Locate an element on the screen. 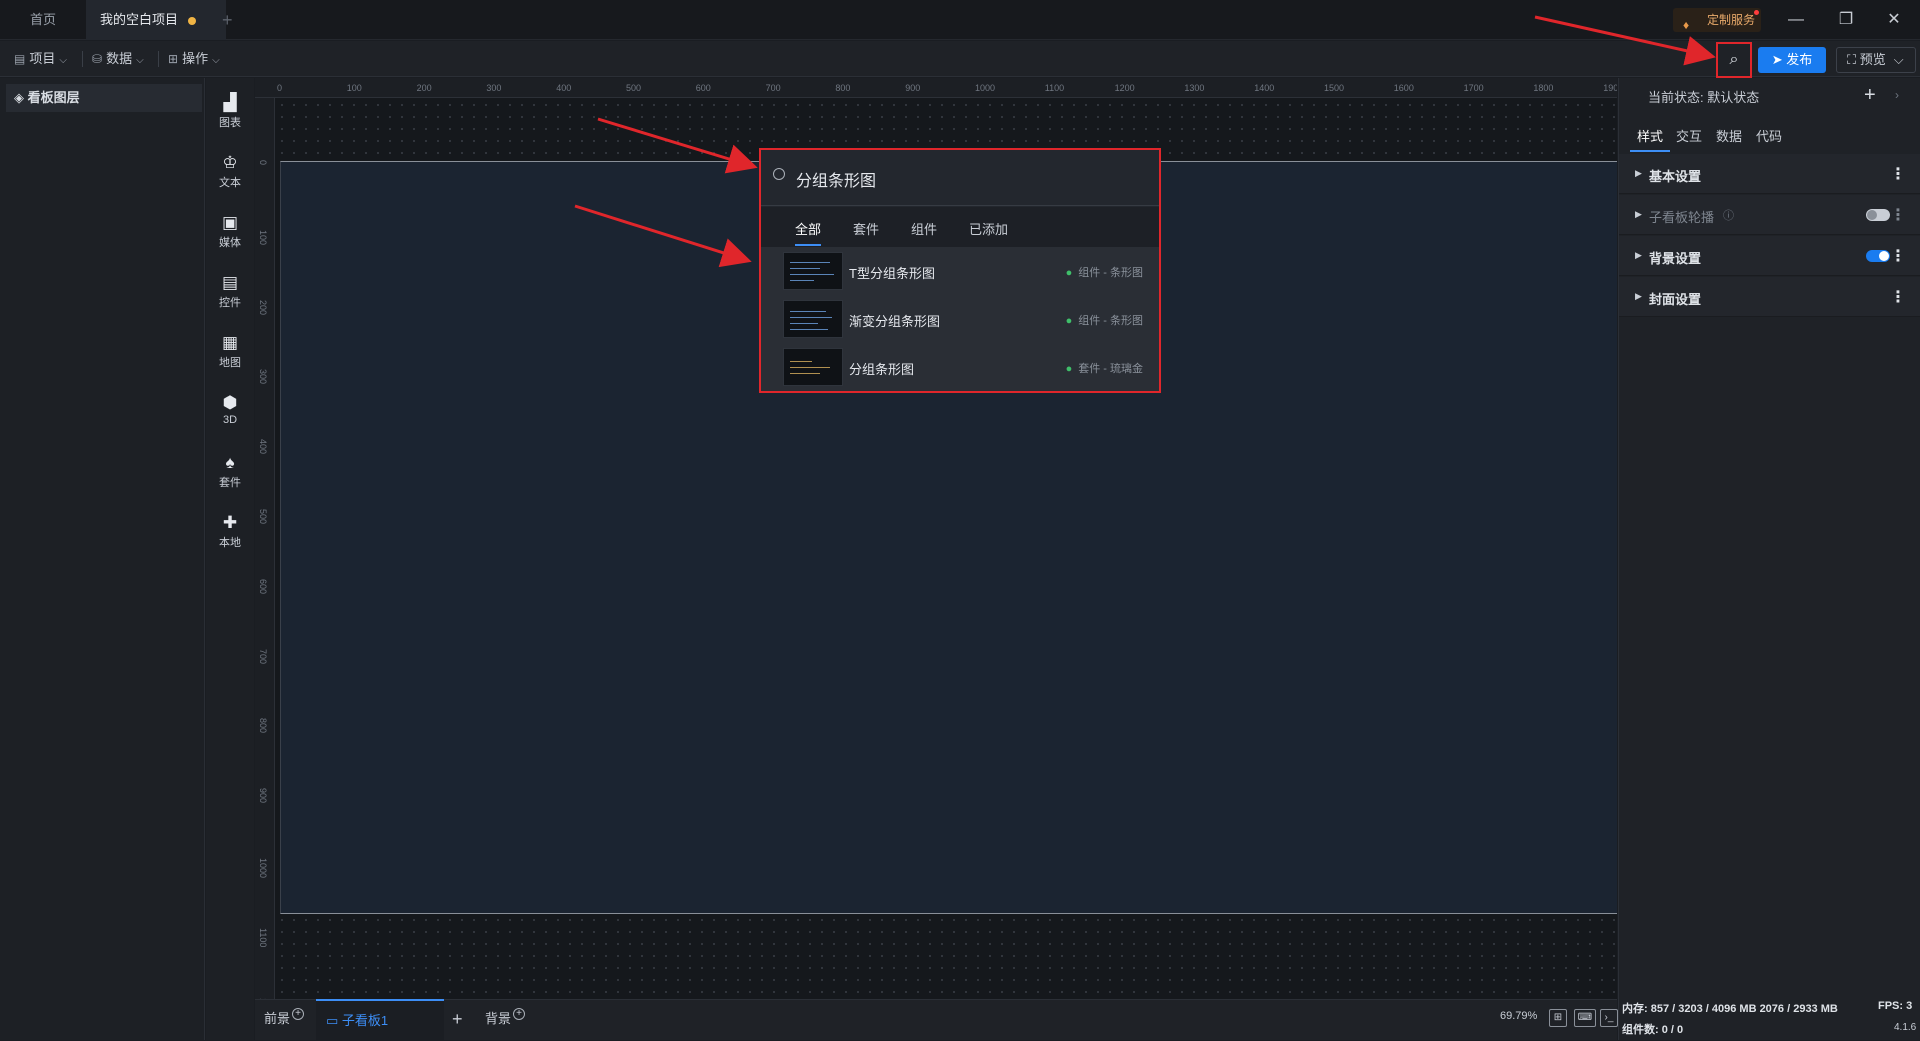 The height and width of the screenshot is (1041, 1920). sidebar-item-label: 本地 is located at coordinates (230, 543).